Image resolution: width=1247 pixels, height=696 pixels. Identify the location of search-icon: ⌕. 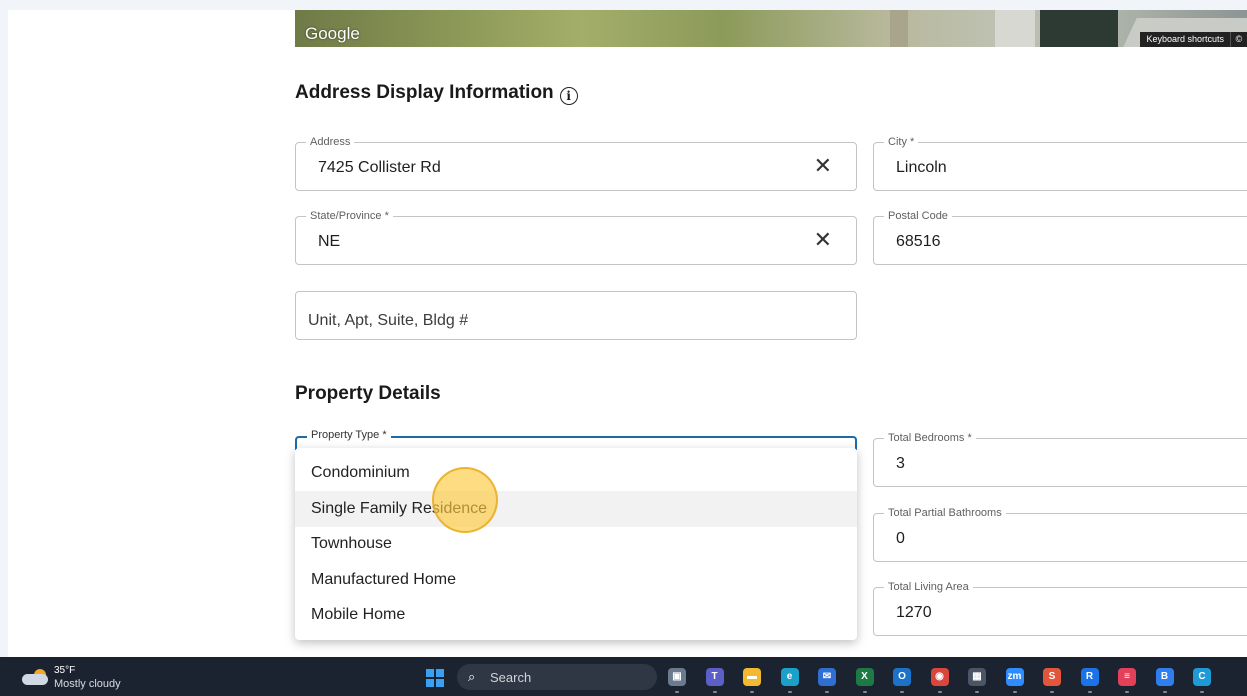
(472, 676).